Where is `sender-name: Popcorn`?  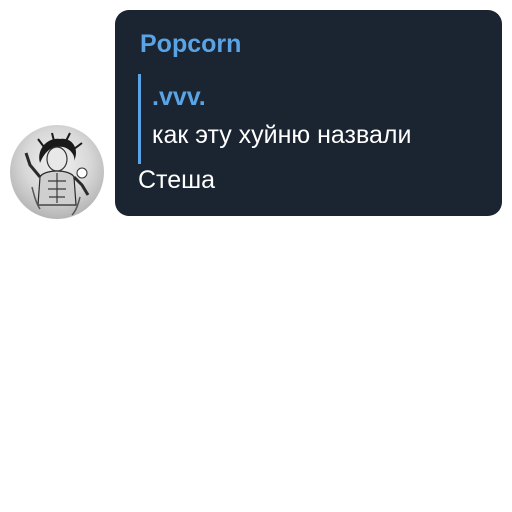 sender-name: Popcorn is located at coordinates (190, 44).